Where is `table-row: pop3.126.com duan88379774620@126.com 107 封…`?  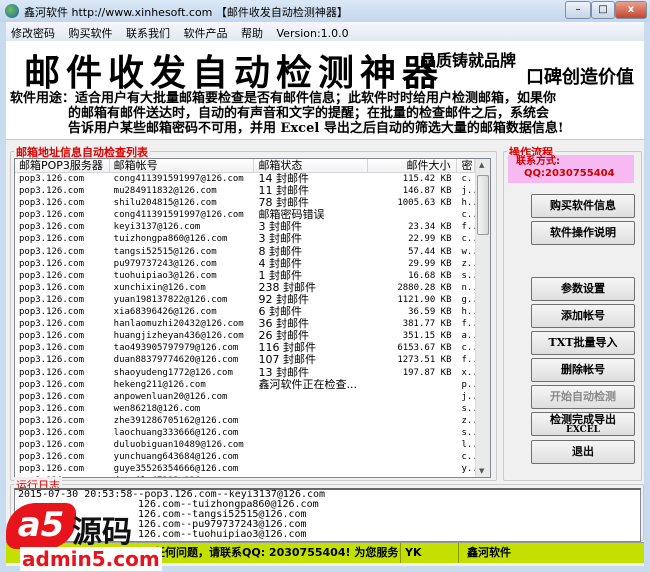
table-row: pop3.126.com duan88379774620@126.com 107 封… is located at coordinates (245, 360).